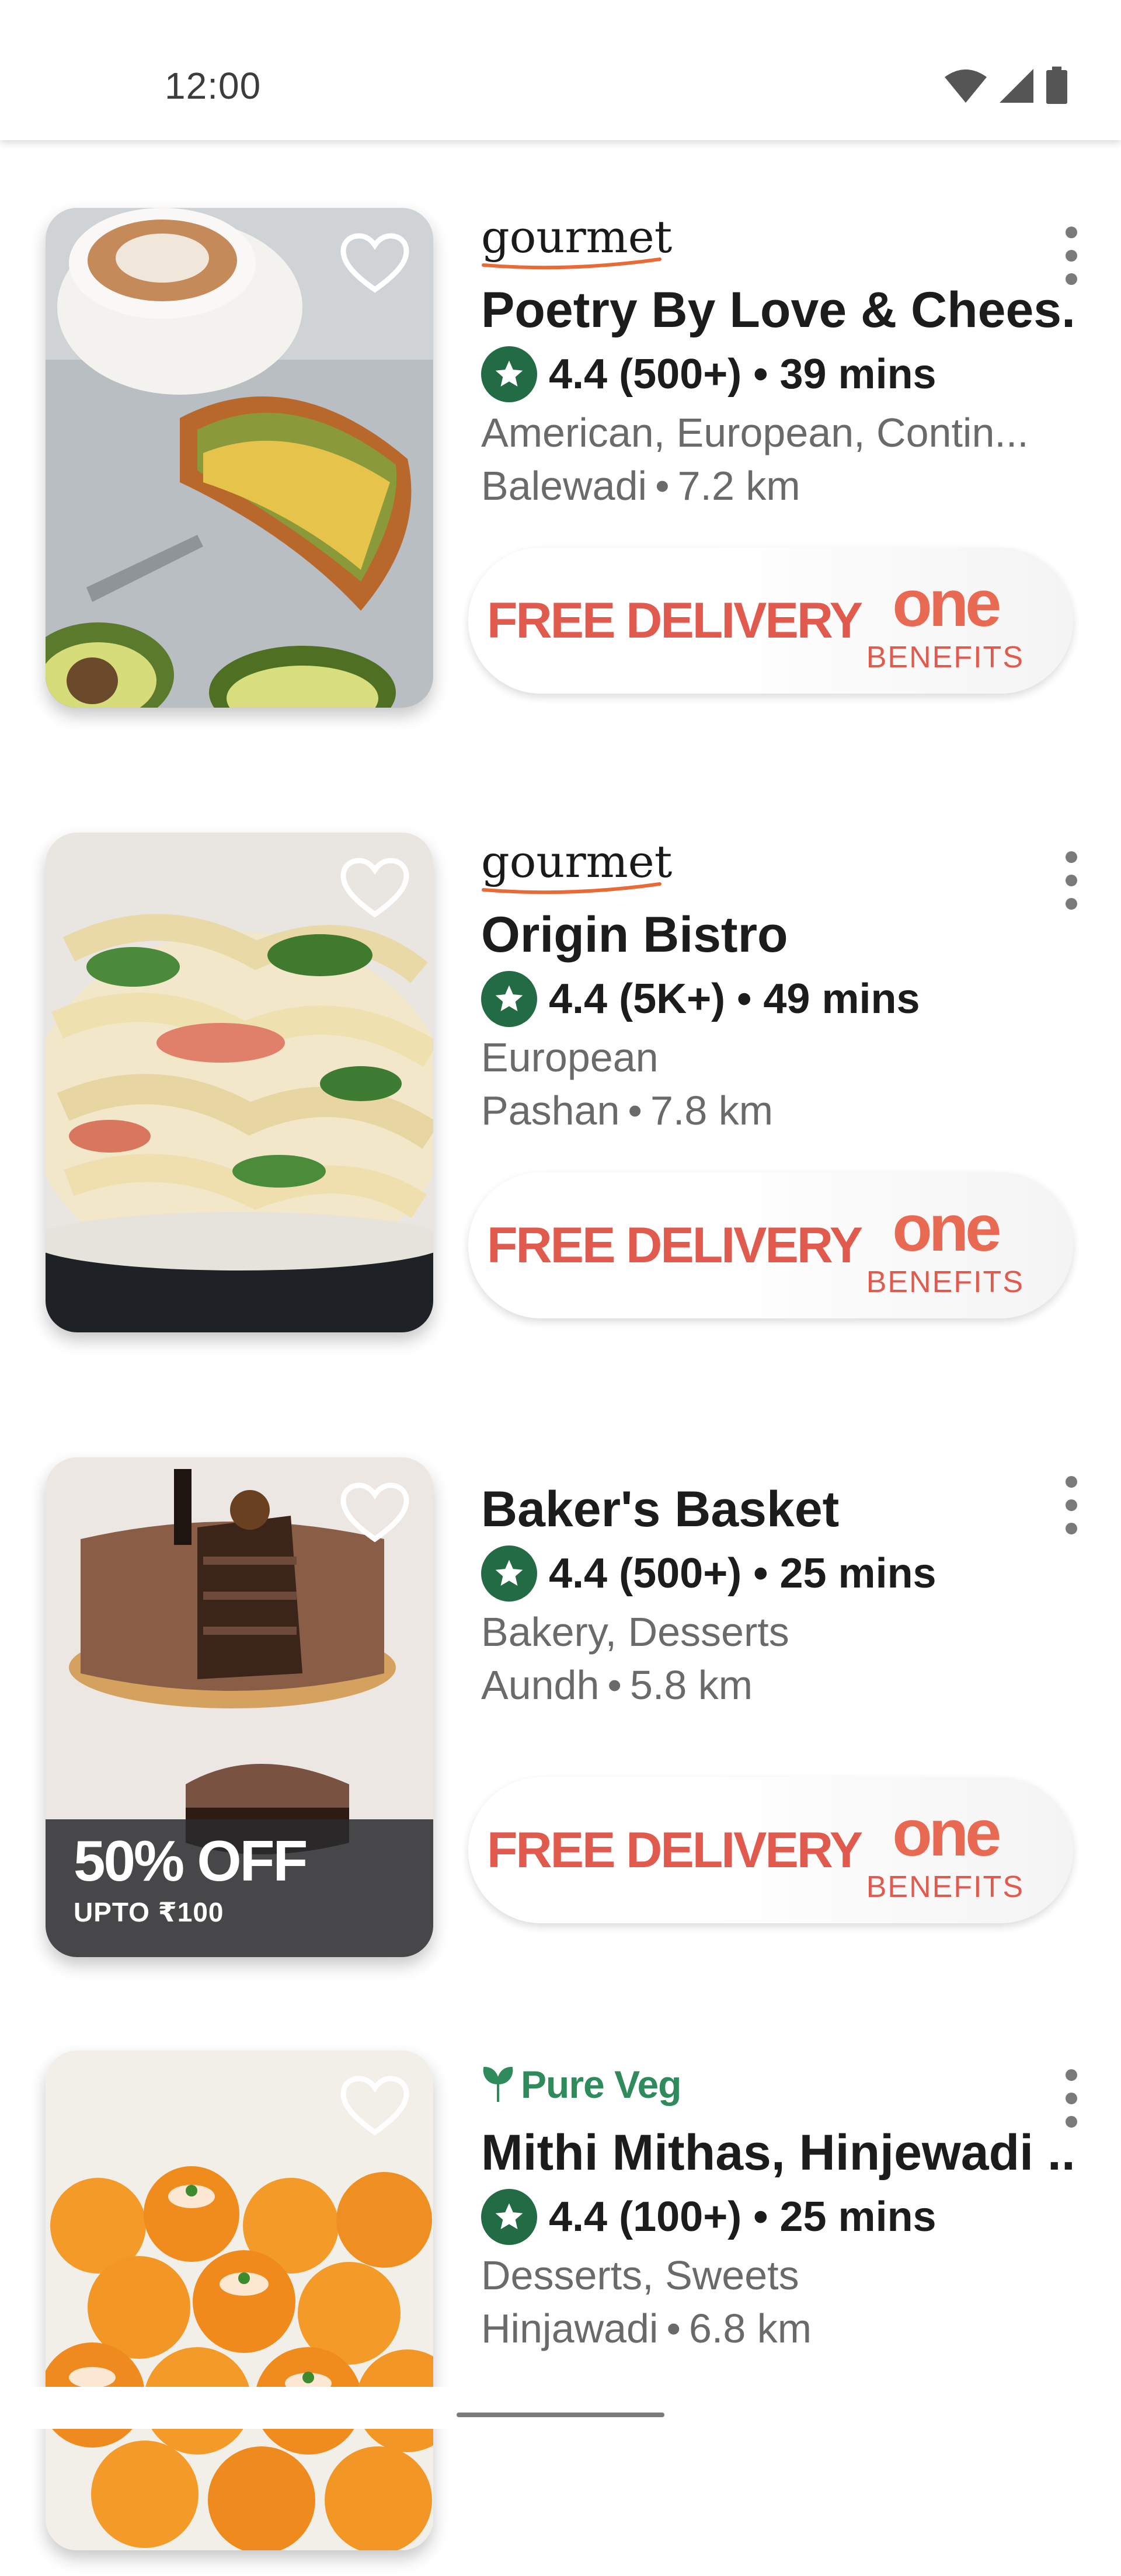  I want to click on location-row: Hinjawadi • 6.8 km, so click(779, 2328).